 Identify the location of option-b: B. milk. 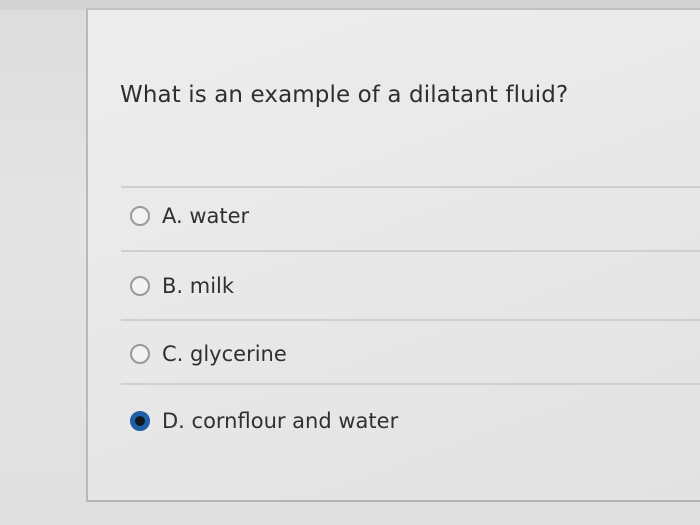
(182, 286).